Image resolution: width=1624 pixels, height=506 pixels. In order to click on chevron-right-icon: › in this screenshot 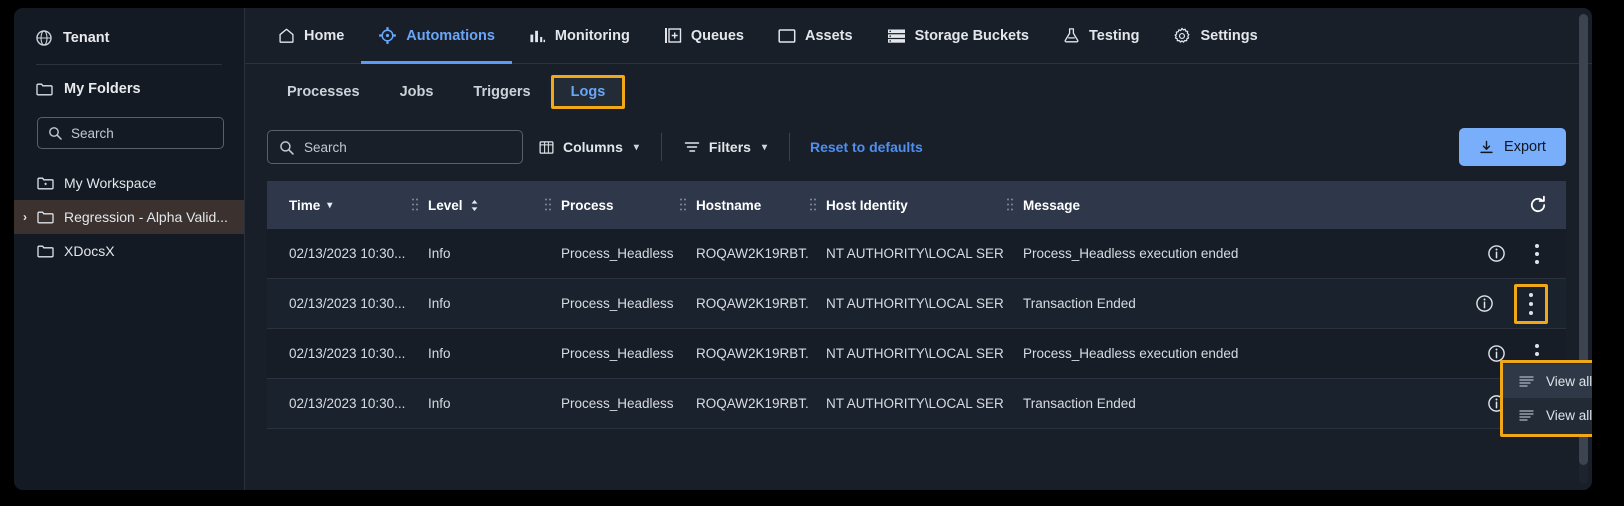, I will do `click(25, 217)`.